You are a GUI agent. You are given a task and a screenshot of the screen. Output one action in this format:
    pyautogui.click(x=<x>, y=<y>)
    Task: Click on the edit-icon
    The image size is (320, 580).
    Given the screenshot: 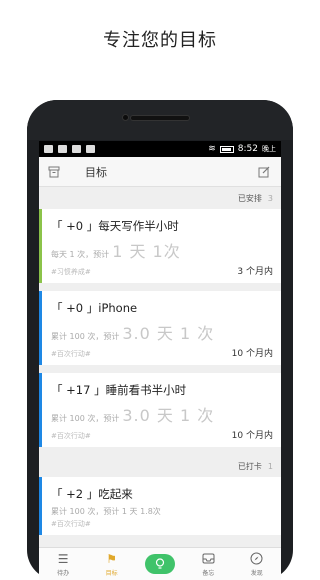 What is the action you would take?
    pyautogui.click(x=264, y=172)
    